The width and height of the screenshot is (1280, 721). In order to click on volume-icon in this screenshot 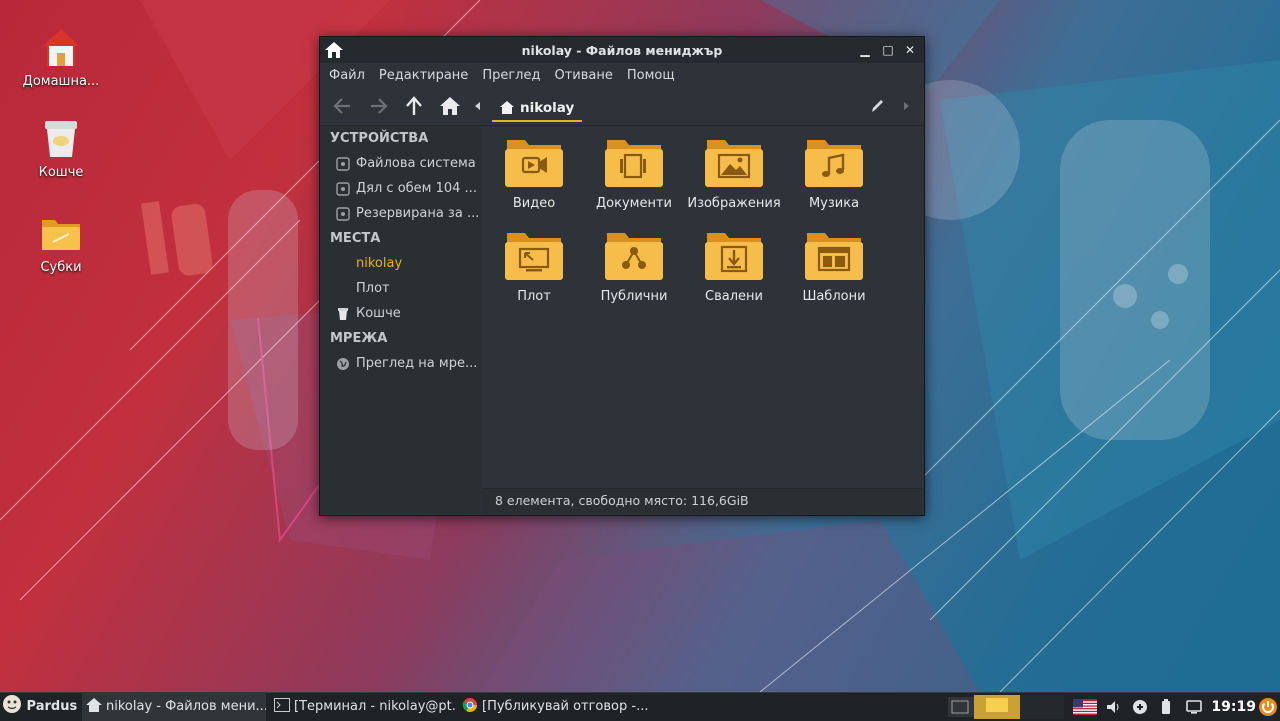, I will do `click(1114, 707)`.